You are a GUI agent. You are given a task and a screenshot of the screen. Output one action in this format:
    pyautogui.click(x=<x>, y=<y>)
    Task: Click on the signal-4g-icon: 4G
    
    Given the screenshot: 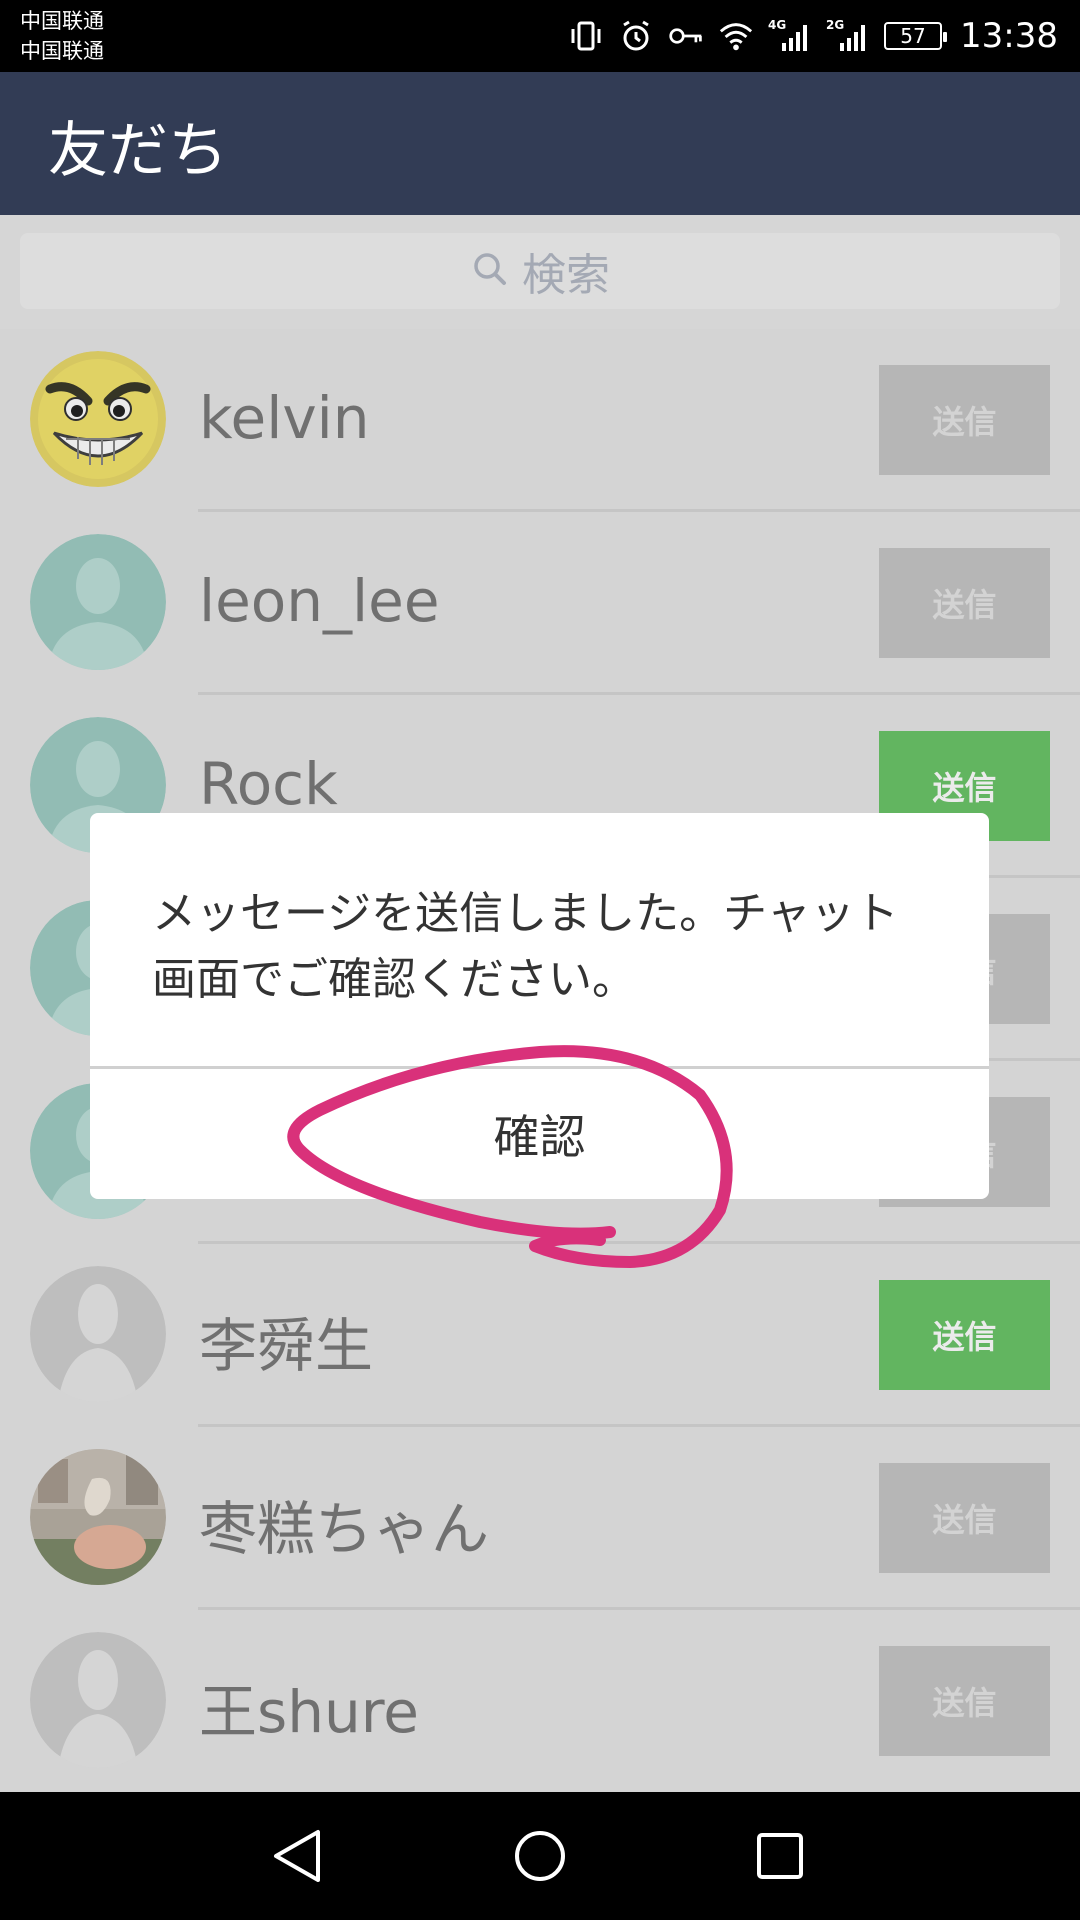 What is the action you would take?
    pyautogui.click(x=790, y=36)
    